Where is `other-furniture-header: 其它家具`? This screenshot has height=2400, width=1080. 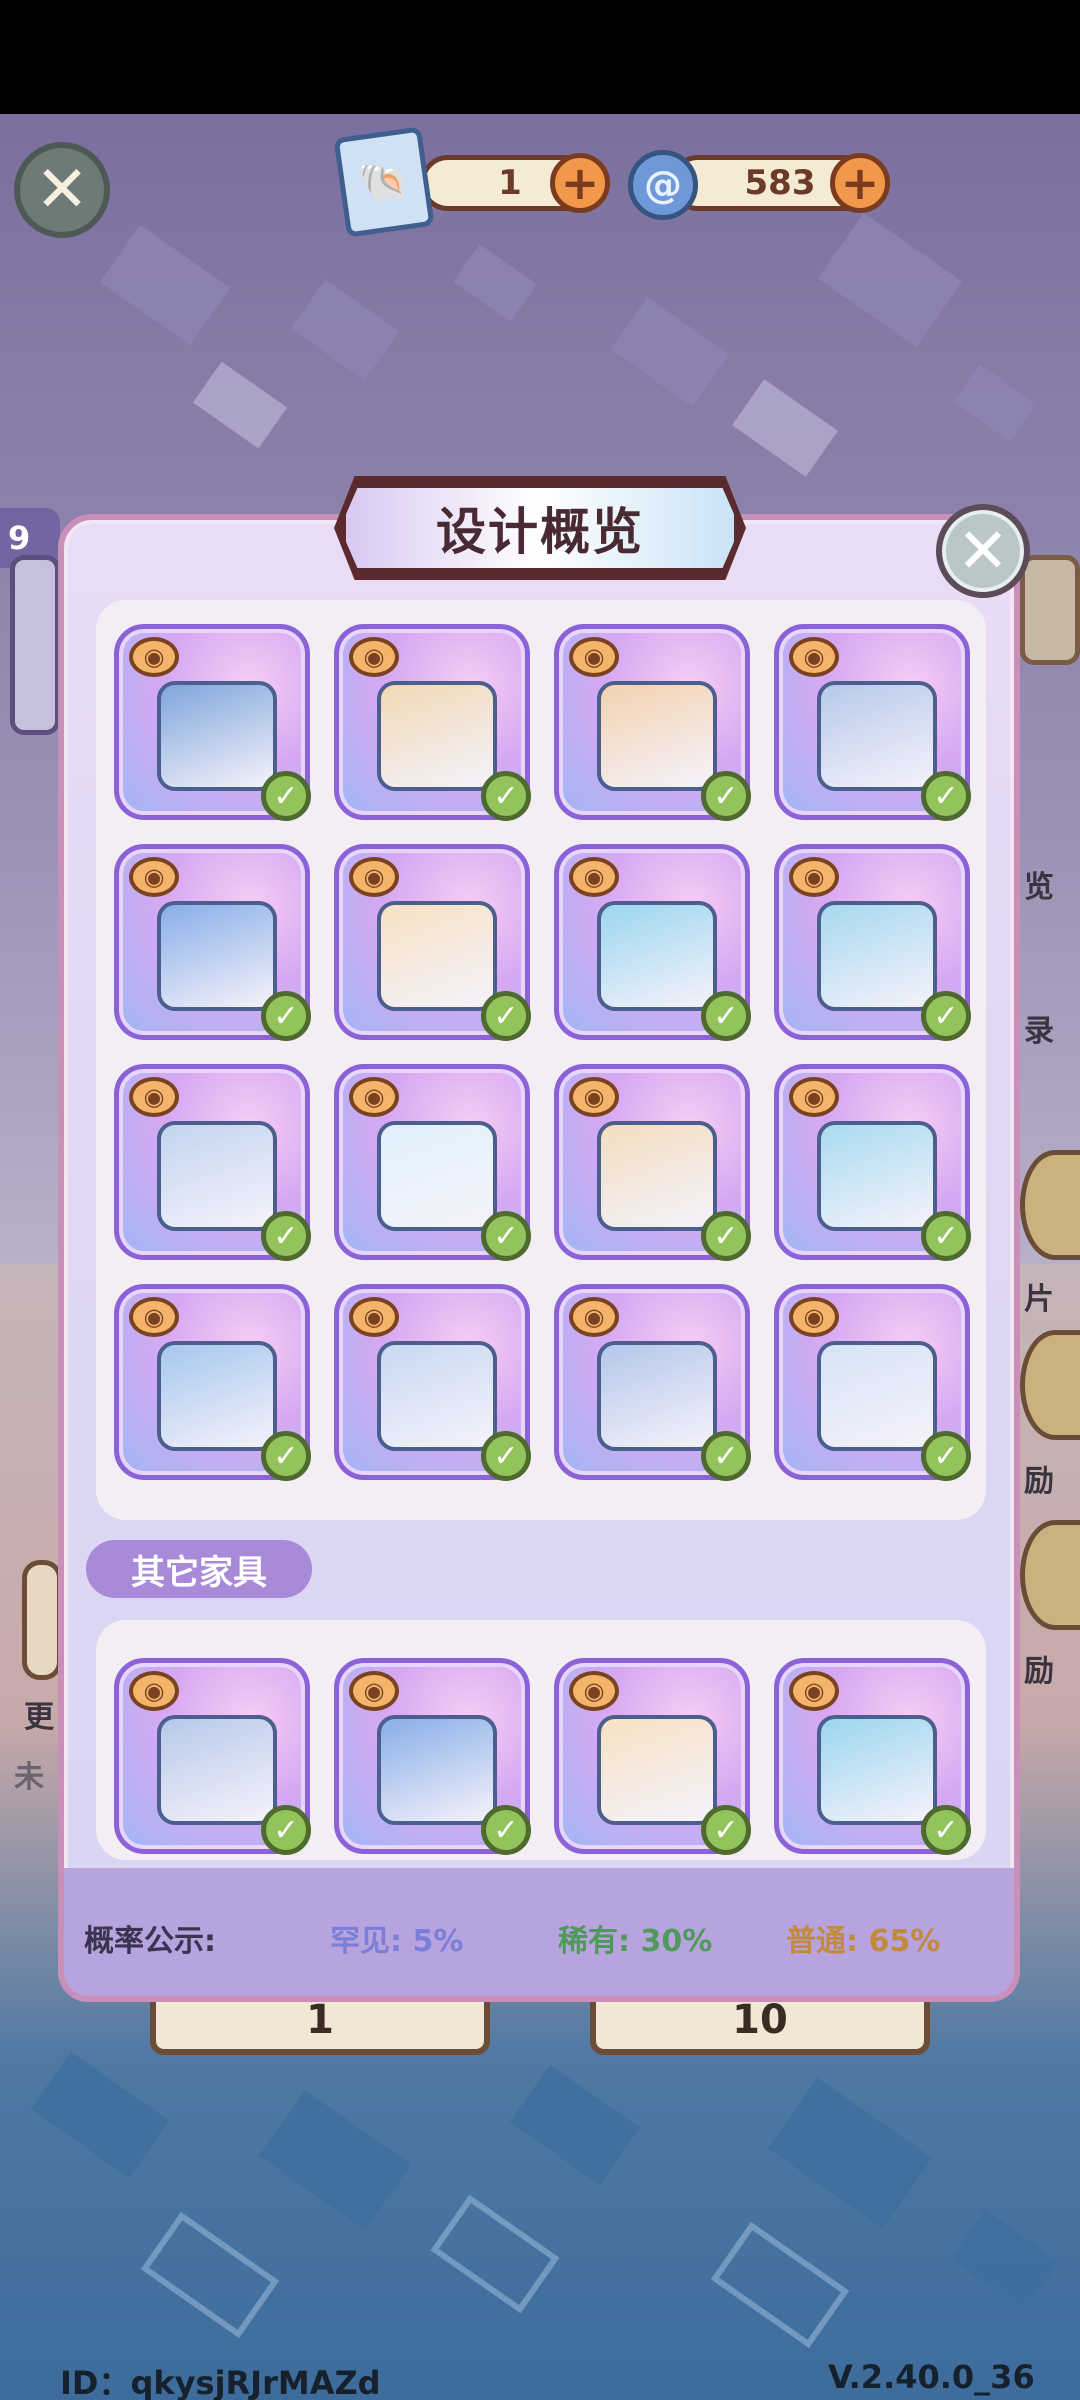
other-furniture-header: 其它家具 is located at coordinates (199, 1569).